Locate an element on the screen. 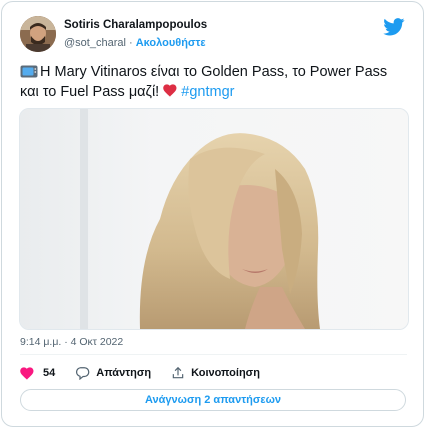 This screenshot has width=429, height=431. share-icon is located at coordinates (178, 372).